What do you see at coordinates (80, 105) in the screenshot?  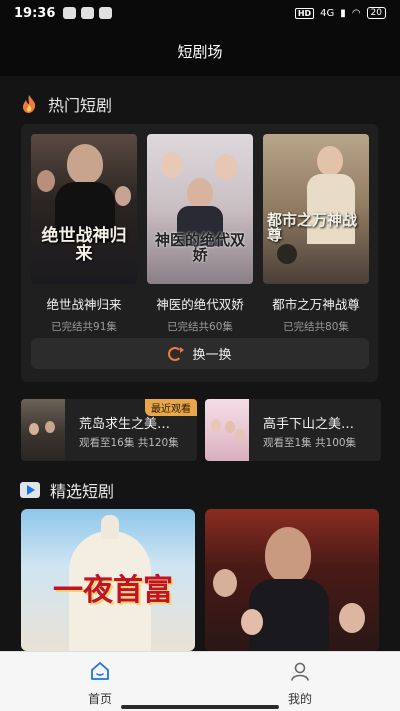 I see `hot-section-title: 热门短剧` at bounding box center [80, 105].